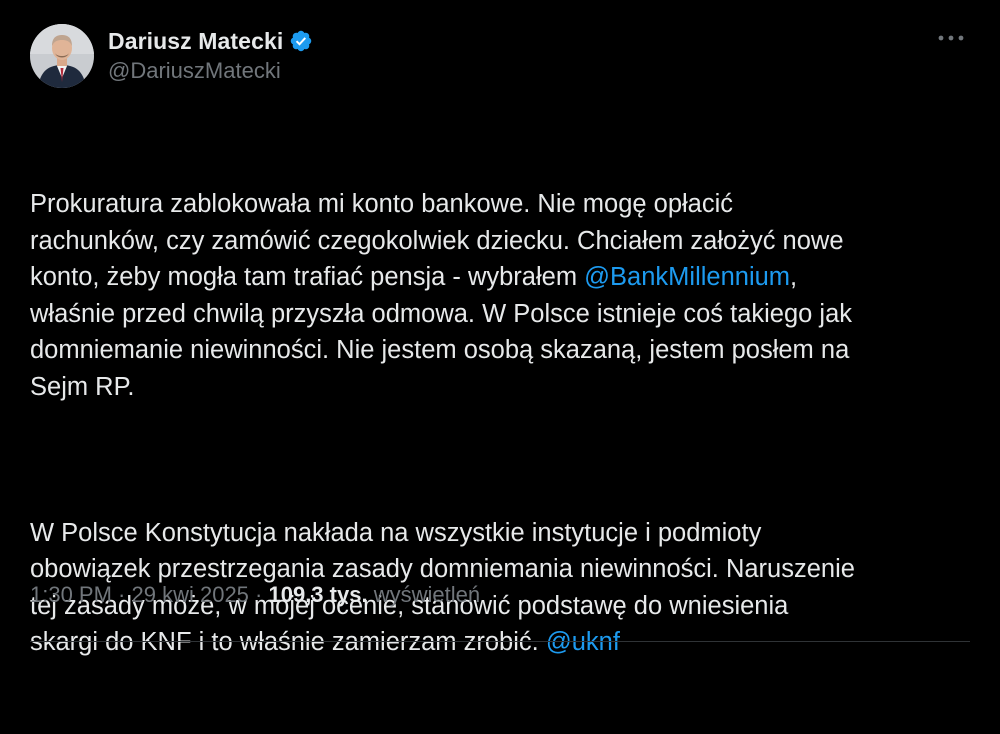 This screenshot has height=734, width=1000. Describe the element at coordinates (190, 594) in the screenshot. I see `tweet-date: 29 kwi 2025` at that location.